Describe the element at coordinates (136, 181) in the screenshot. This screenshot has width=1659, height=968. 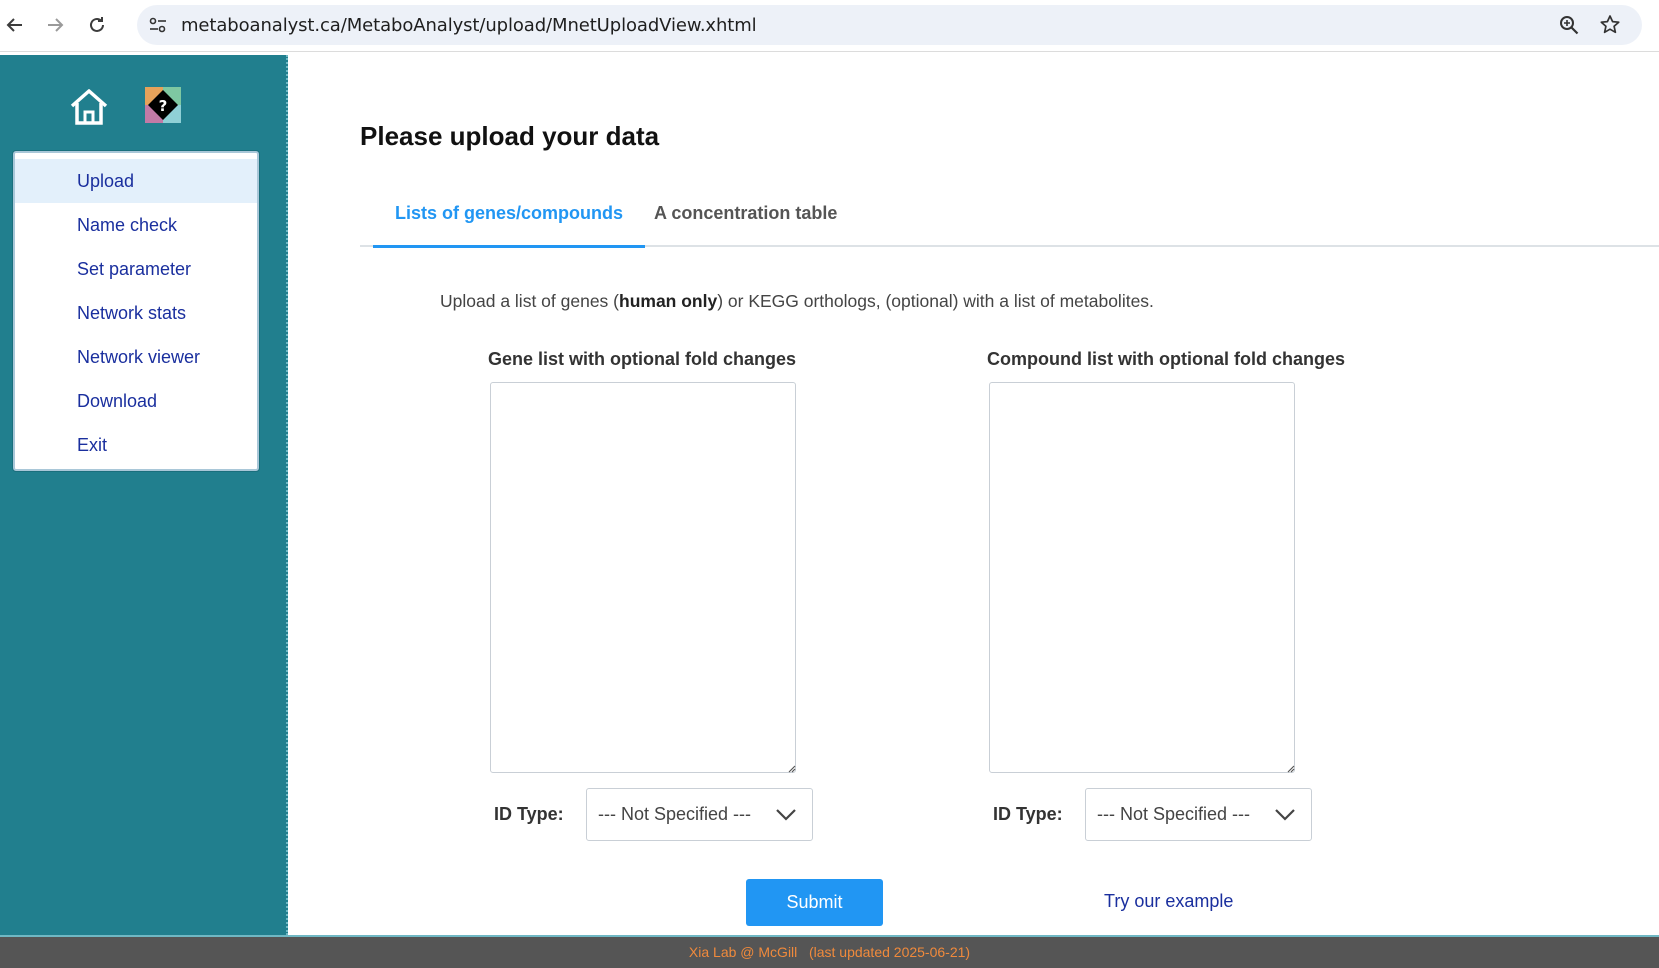
I see `menu-item-upload: Upload` at that location.